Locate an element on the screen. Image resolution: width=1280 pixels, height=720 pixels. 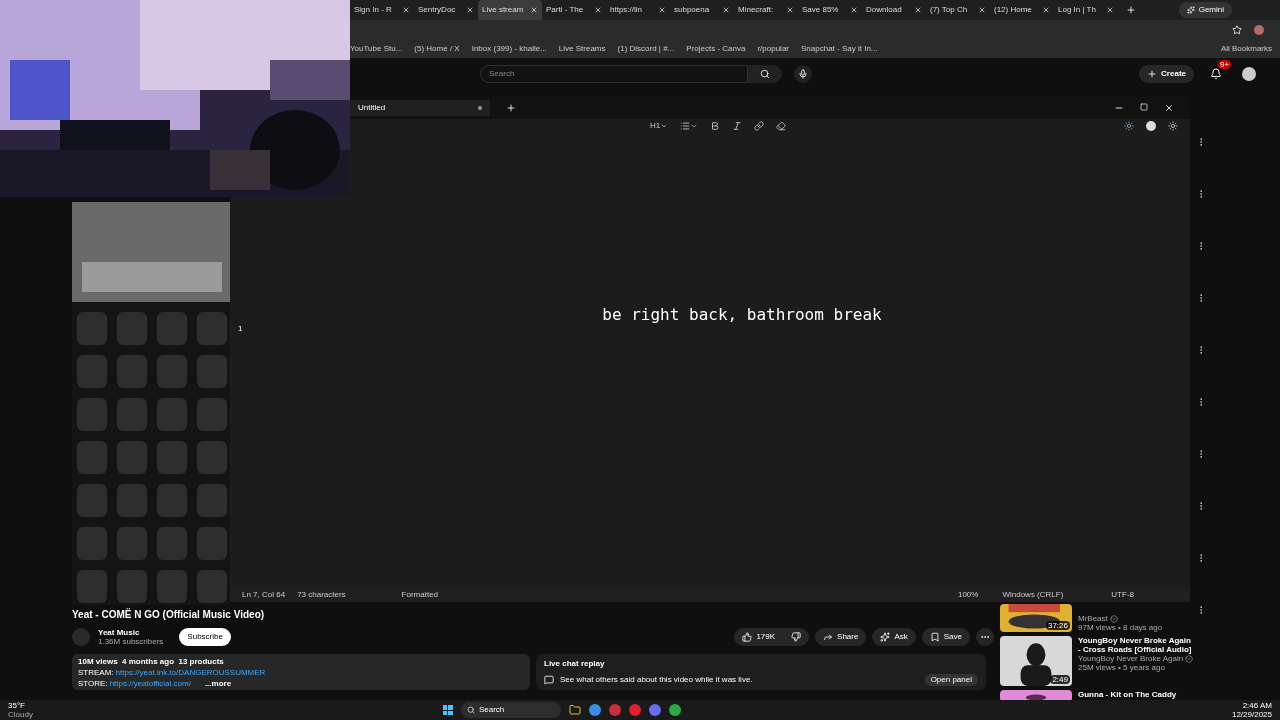
thumbs-up-icon is located at coordinates (747, 637).